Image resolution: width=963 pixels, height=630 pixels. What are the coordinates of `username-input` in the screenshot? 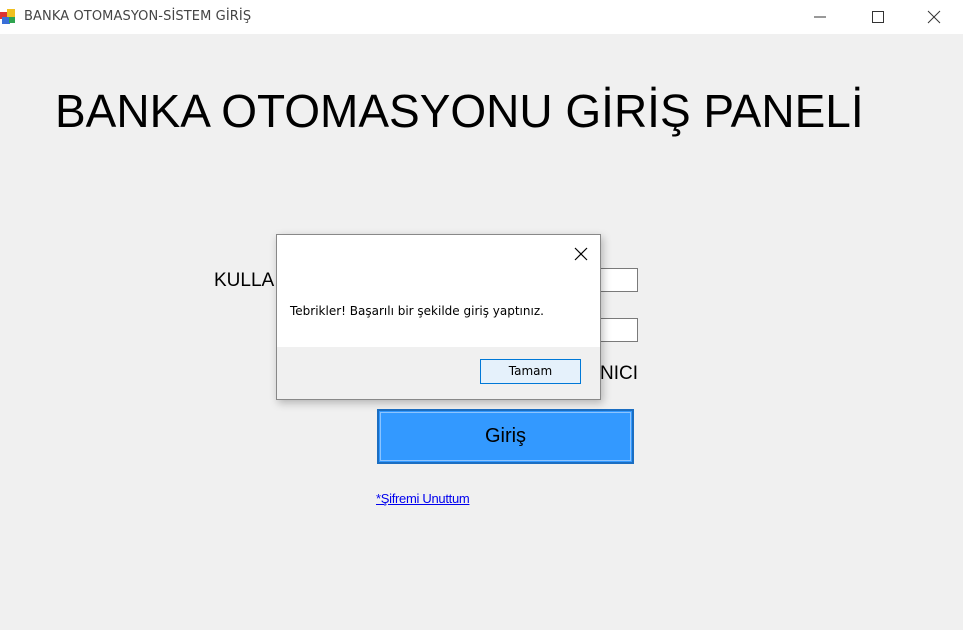 It's located at (617, 280).